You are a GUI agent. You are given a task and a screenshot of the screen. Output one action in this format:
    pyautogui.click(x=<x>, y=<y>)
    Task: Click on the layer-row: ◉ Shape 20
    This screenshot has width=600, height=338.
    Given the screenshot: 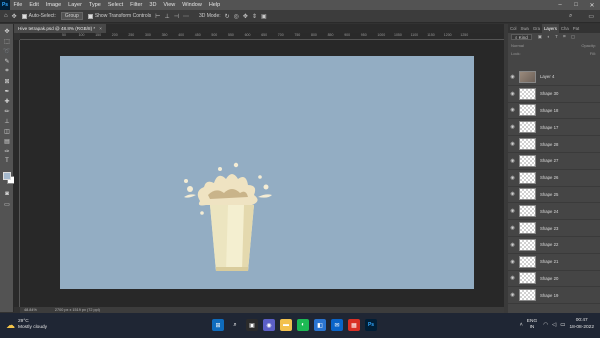 What is the action you would take?
    pyautogui.click(x=554, y=279)
    